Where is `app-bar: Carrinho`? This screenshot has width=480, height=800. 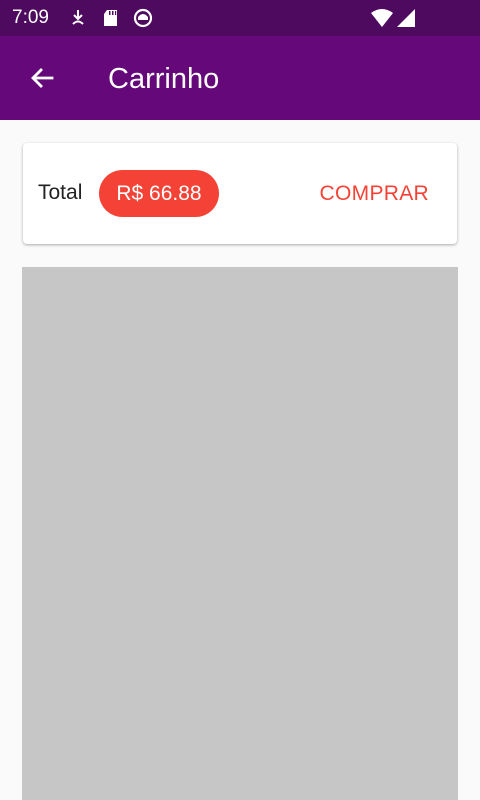
app-bar: Carrinho is located at coordinates (240, 78).